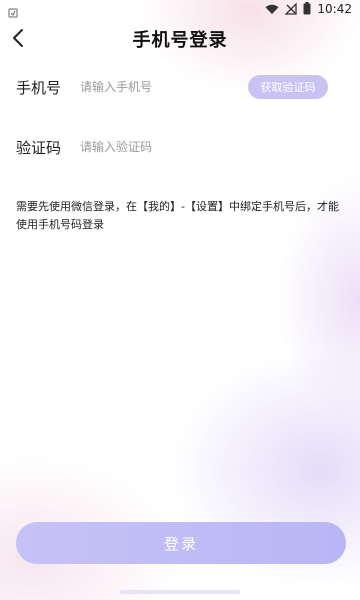 The height and width of the screenshot is (600, 360). I want to click on notice-text: 需要先使用微信登录，在【我的】-【设置】中绑定手机号后，才能使用手机号码登录, so click(177, 215).